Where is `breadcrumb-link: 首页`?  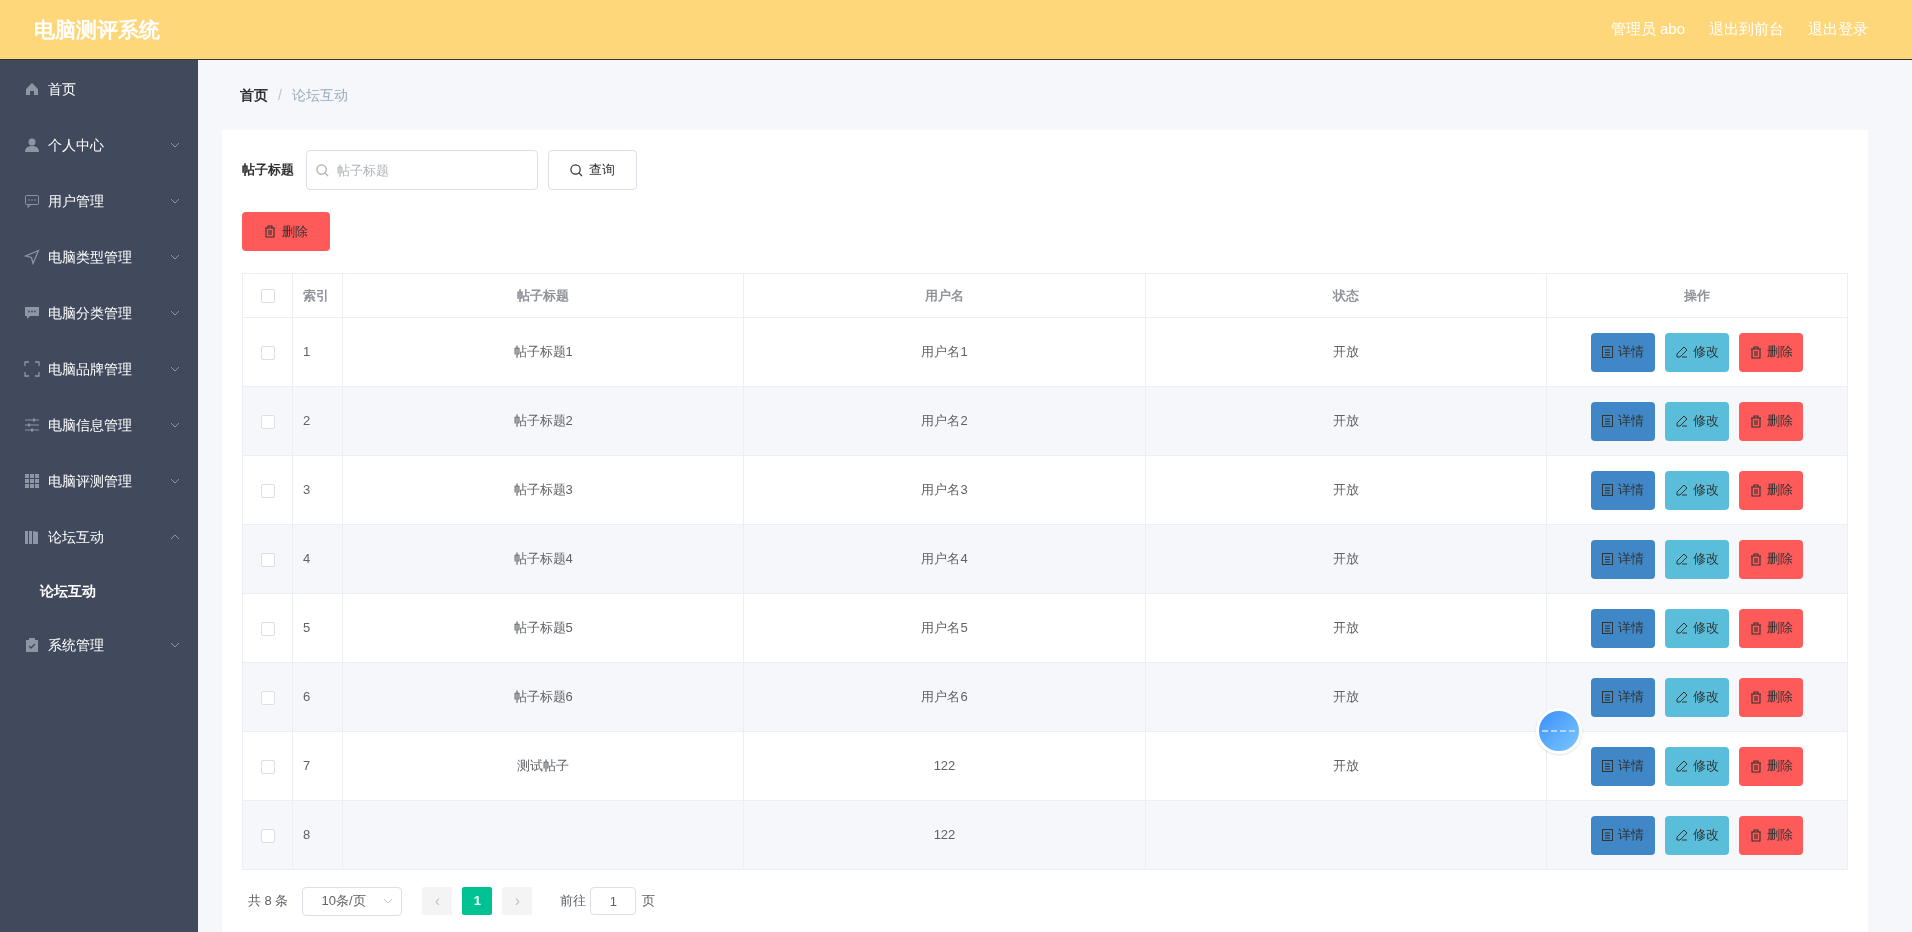 breadcrumb-link: 首页 is located at coordinates (254, 95).